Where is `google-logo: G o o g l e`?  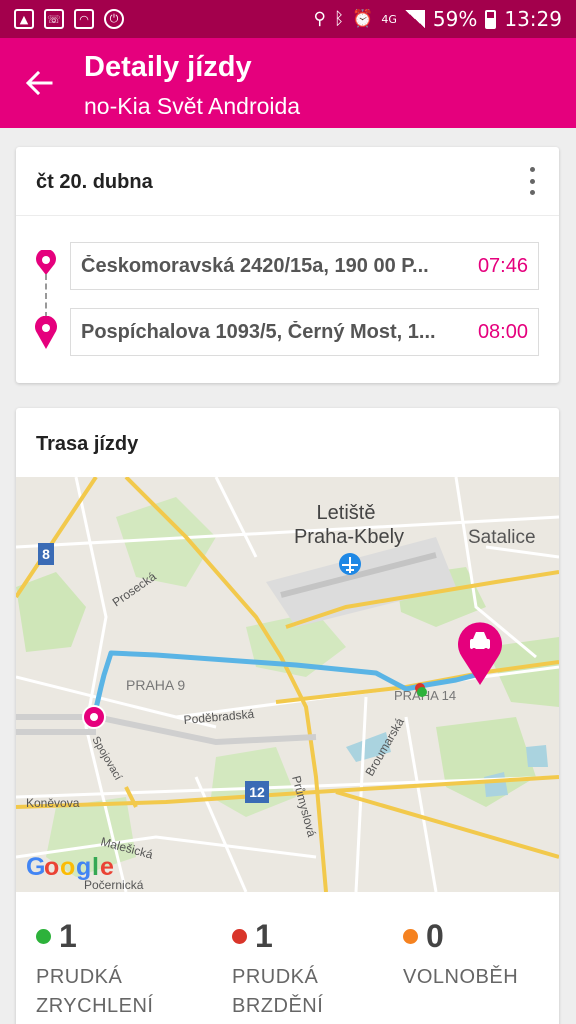 google-logo: G o o g l e is located at coordinates (70, 867).